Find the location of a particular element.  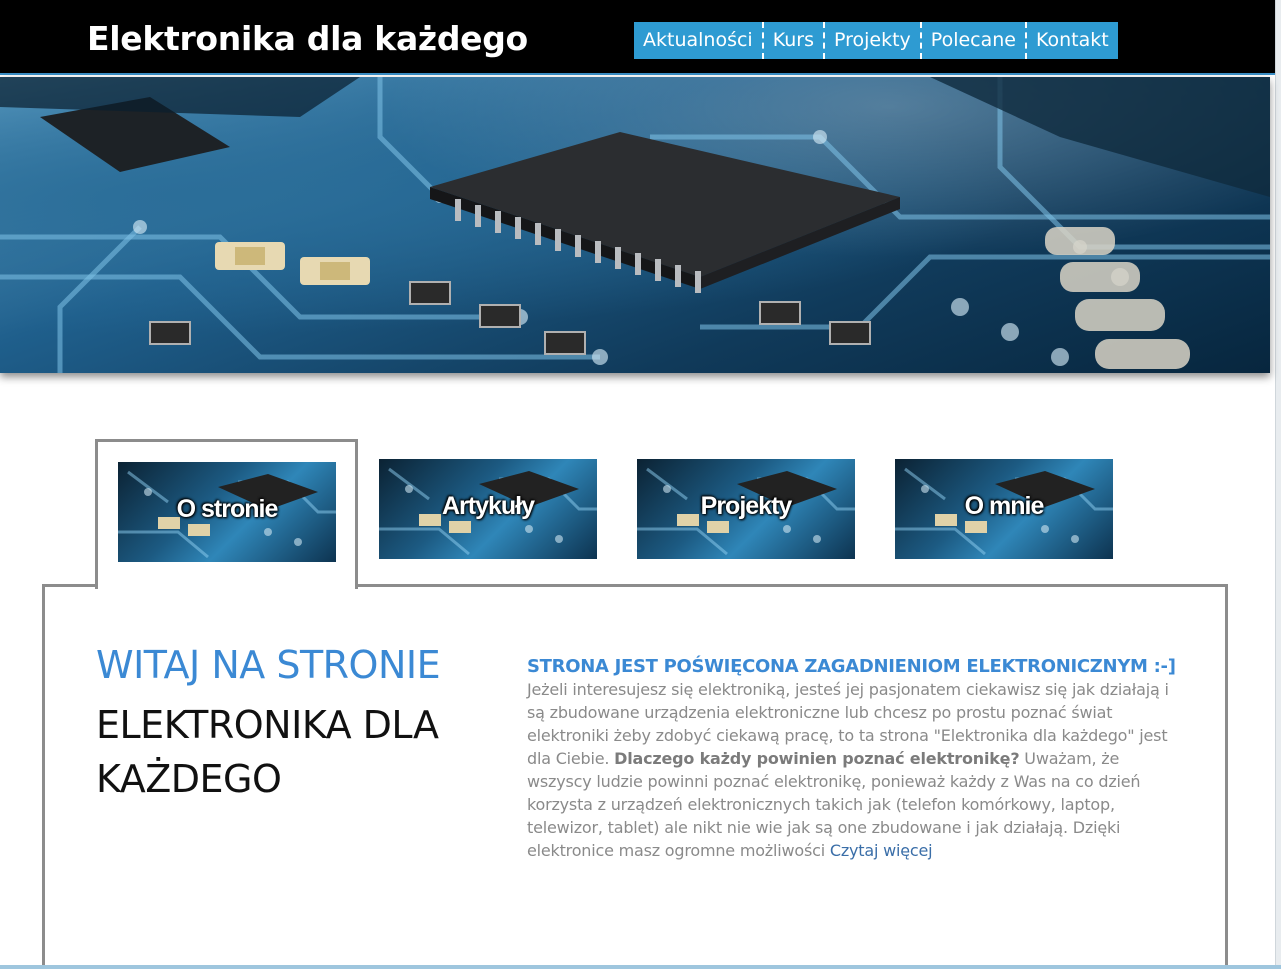

nav-item-projekty: Projekty is located at coordinates (871, 40).